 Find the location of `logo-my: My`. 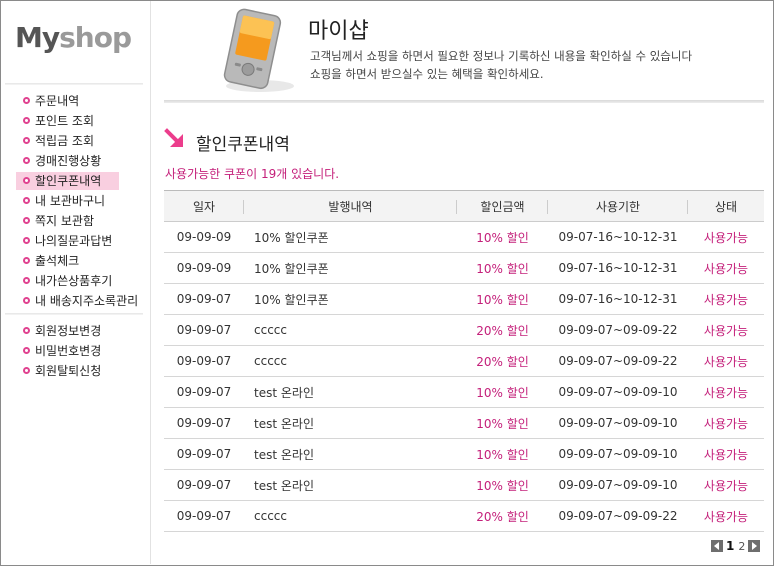

logo-my: My is located at coordinates (37, 37).